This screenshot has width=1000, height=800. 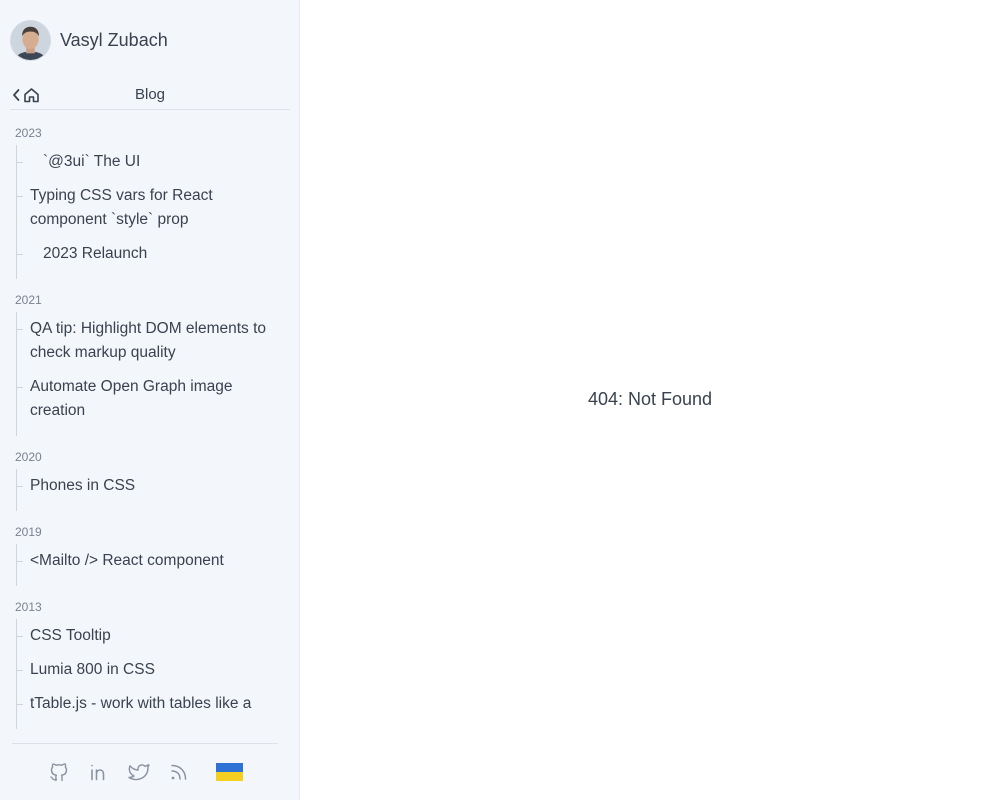 I want to click on rss-icon, so click(x=178, y=772).